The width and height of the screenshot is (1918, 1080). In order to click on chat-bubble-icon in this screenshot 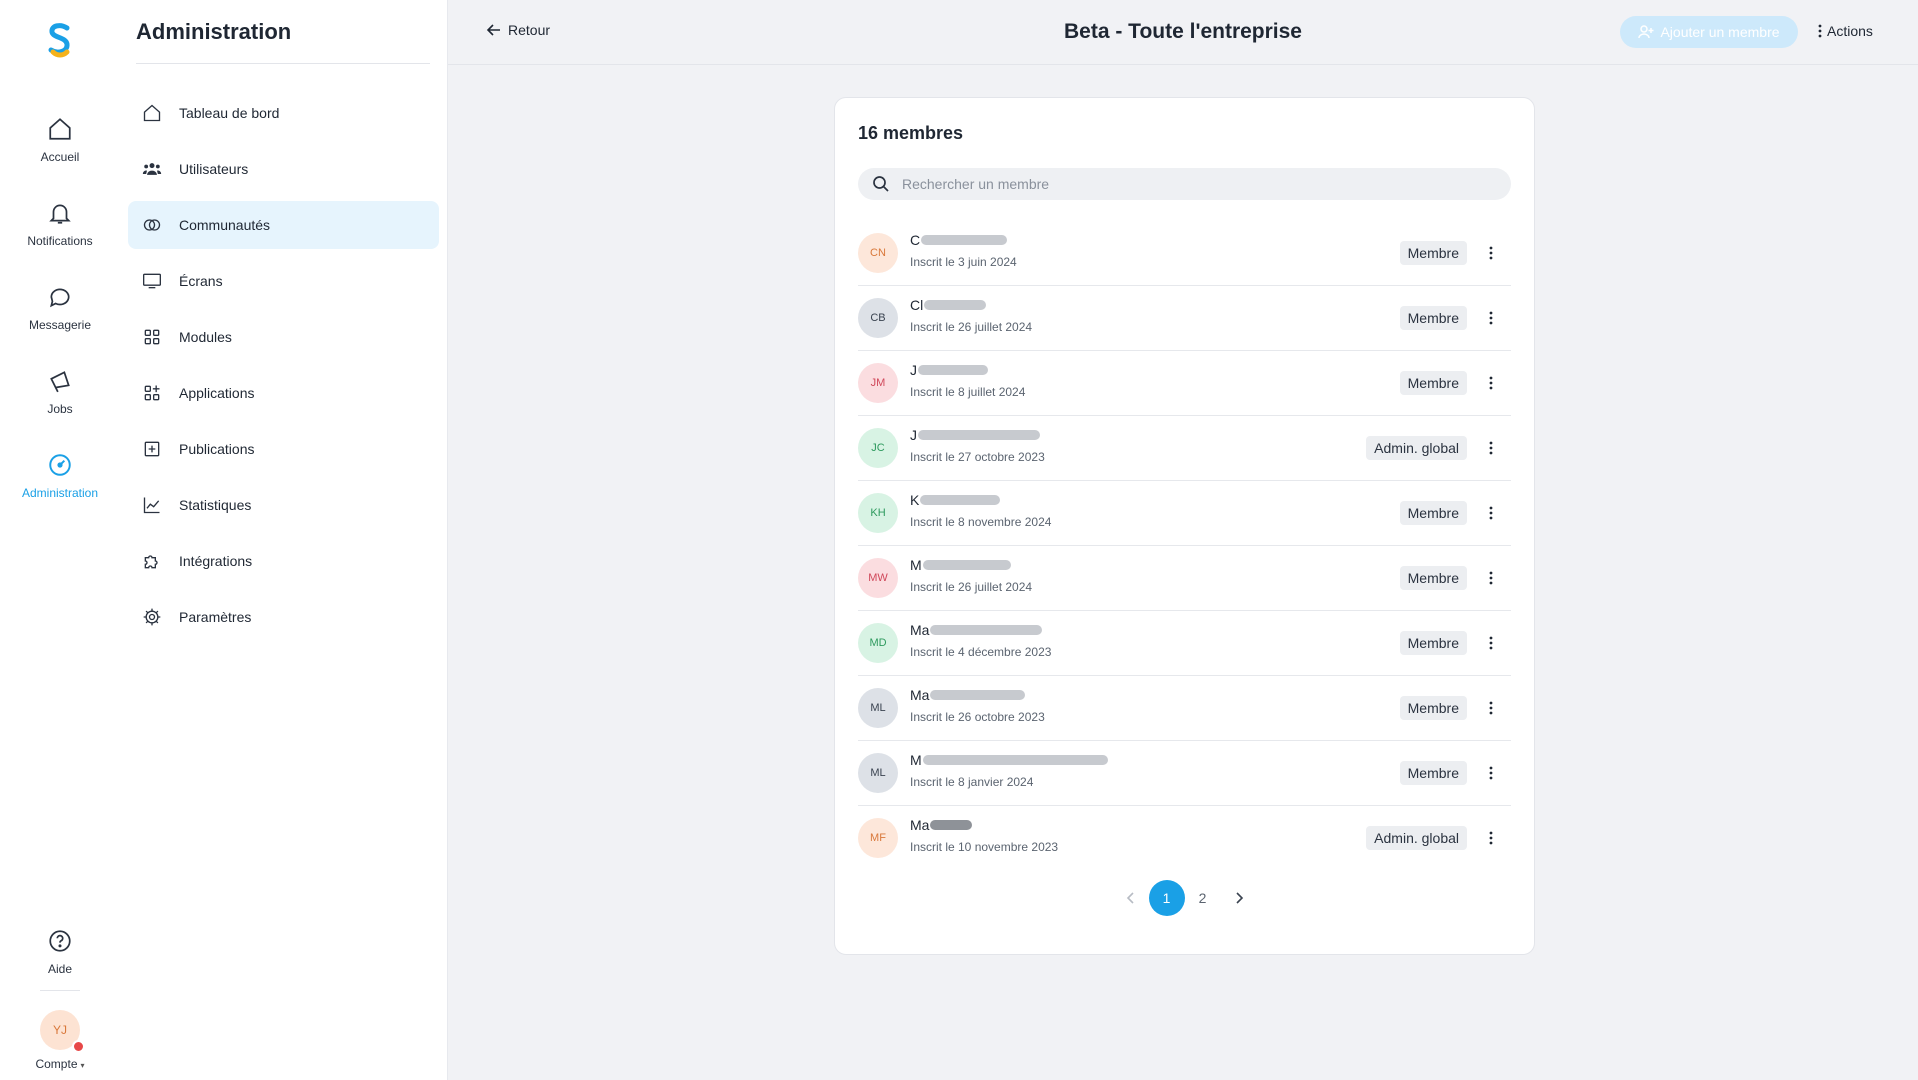, I will do `click(60, 298)`.